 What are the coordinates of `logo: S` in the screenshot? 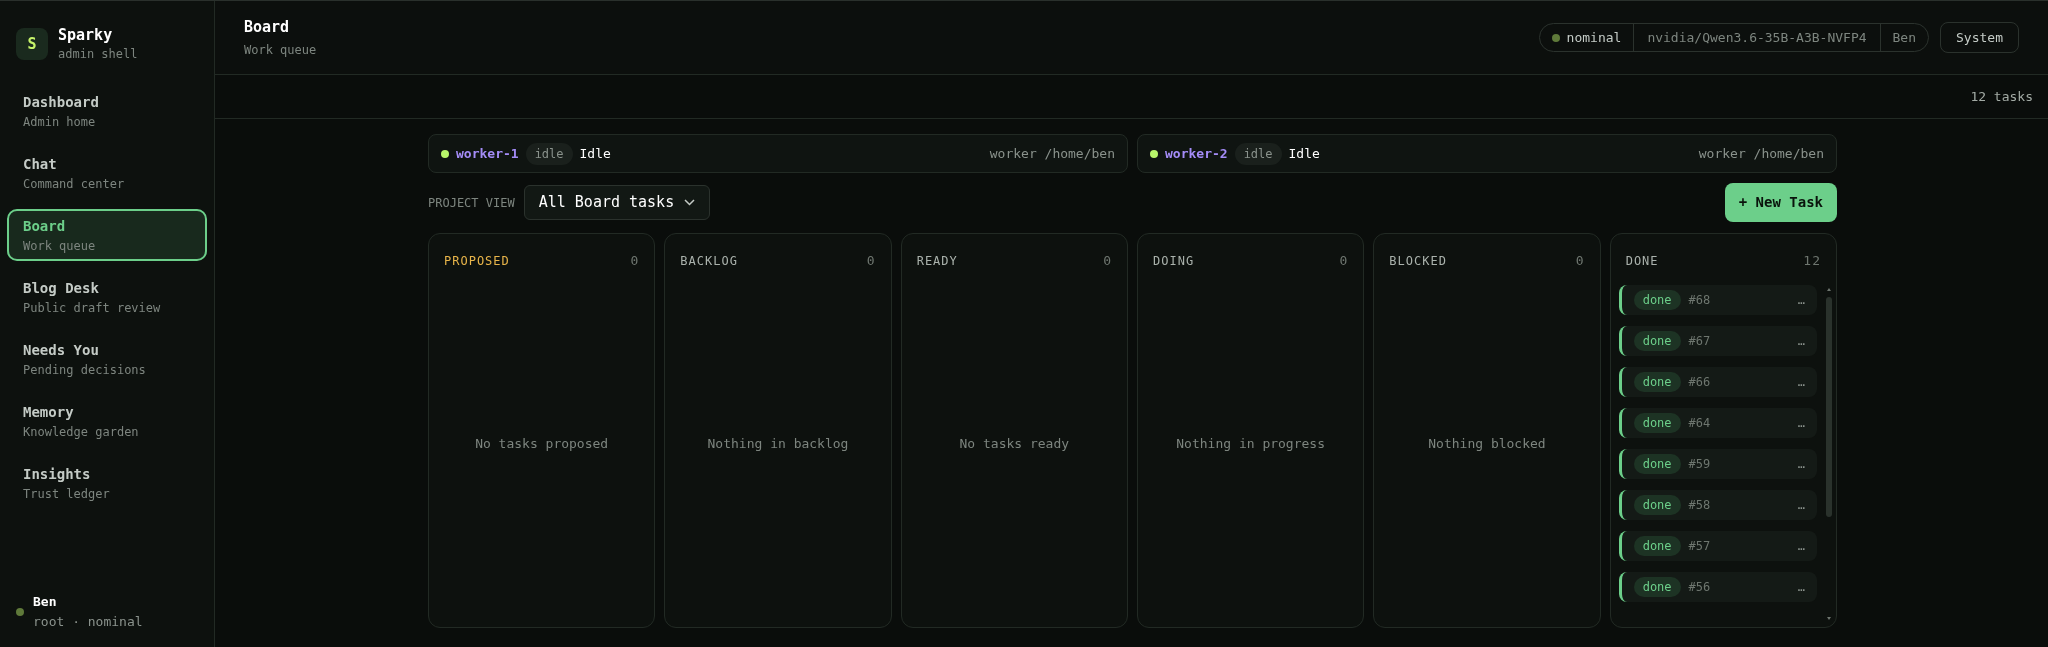 It's located at (32, 44).